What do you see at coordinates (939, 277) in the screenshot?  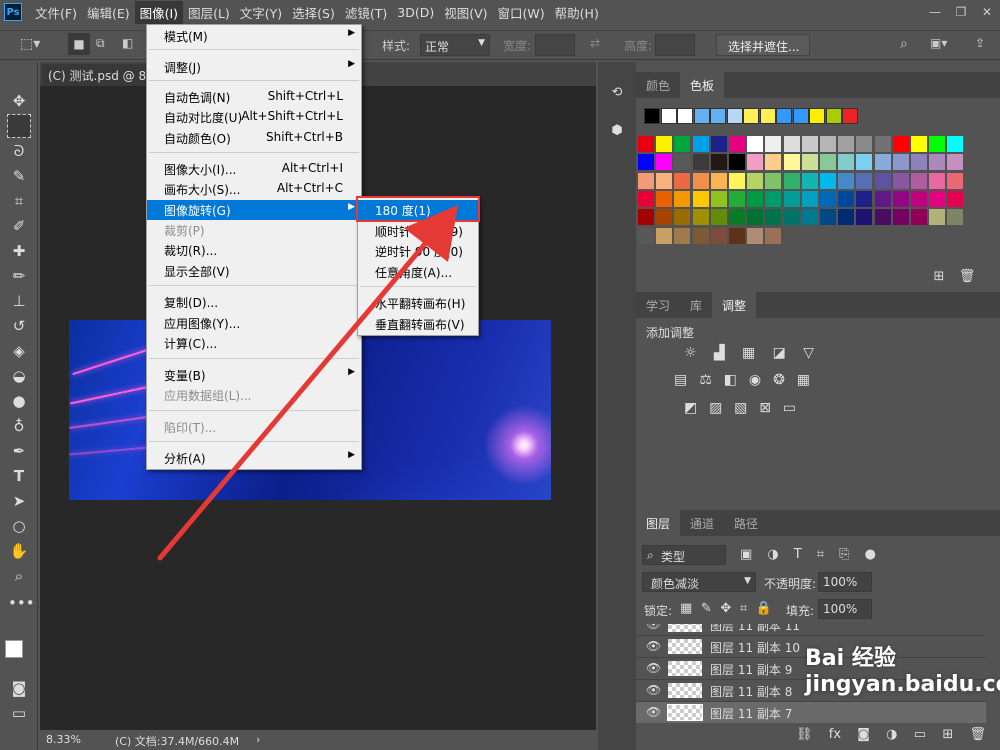 I see `new-swatch-icon: ⊞` at bounding box center [939, 277].